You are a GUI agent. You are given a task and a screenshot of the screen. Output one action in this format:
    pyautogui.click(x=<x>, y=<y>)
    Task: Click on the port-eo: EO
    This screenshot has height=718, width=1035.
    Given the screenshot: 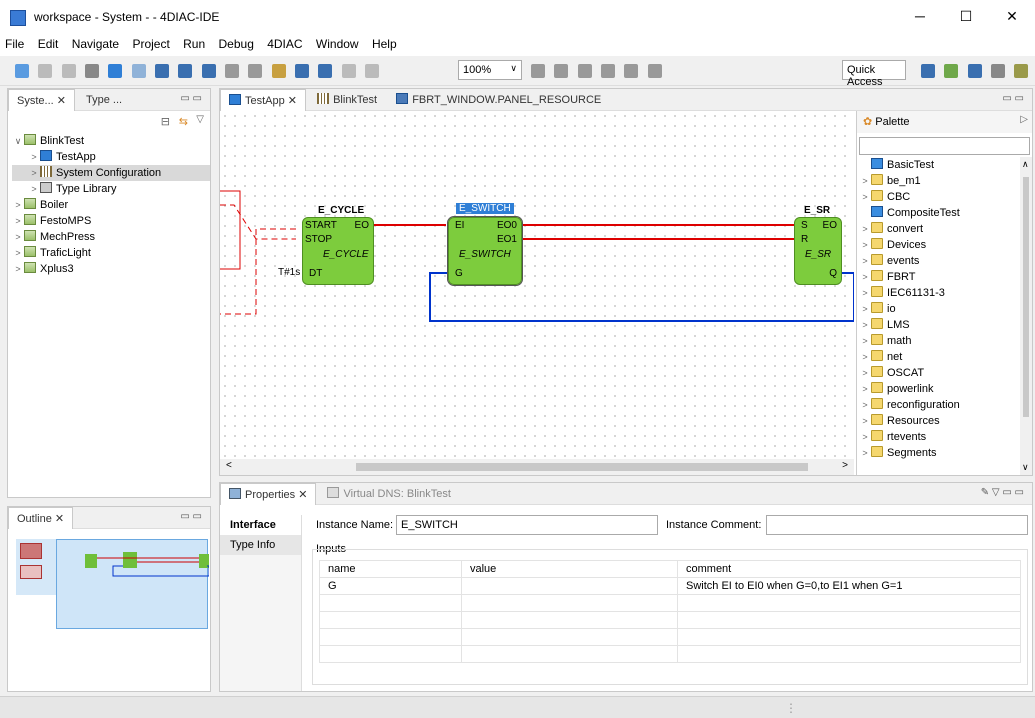 What is the action you would take?
    pyautogui.click(x=362, y=225)
    